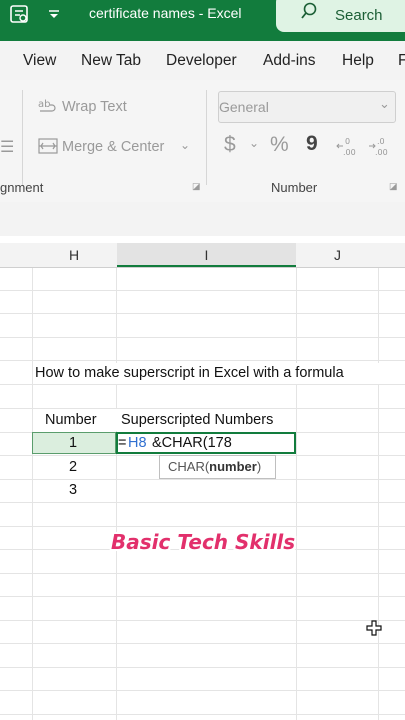  I want to click on search-icon, so click(309, 13).